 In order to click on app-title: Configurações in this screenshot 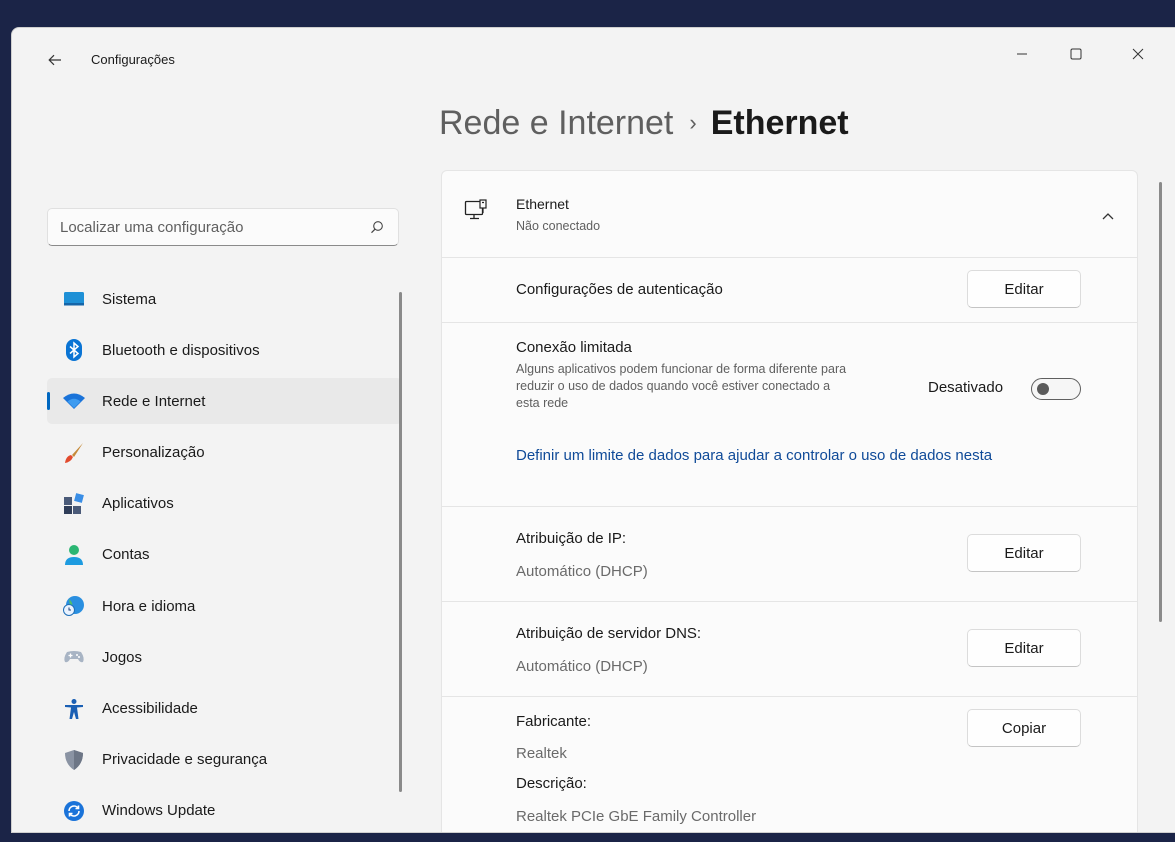, I will do `click(133, 59)`.